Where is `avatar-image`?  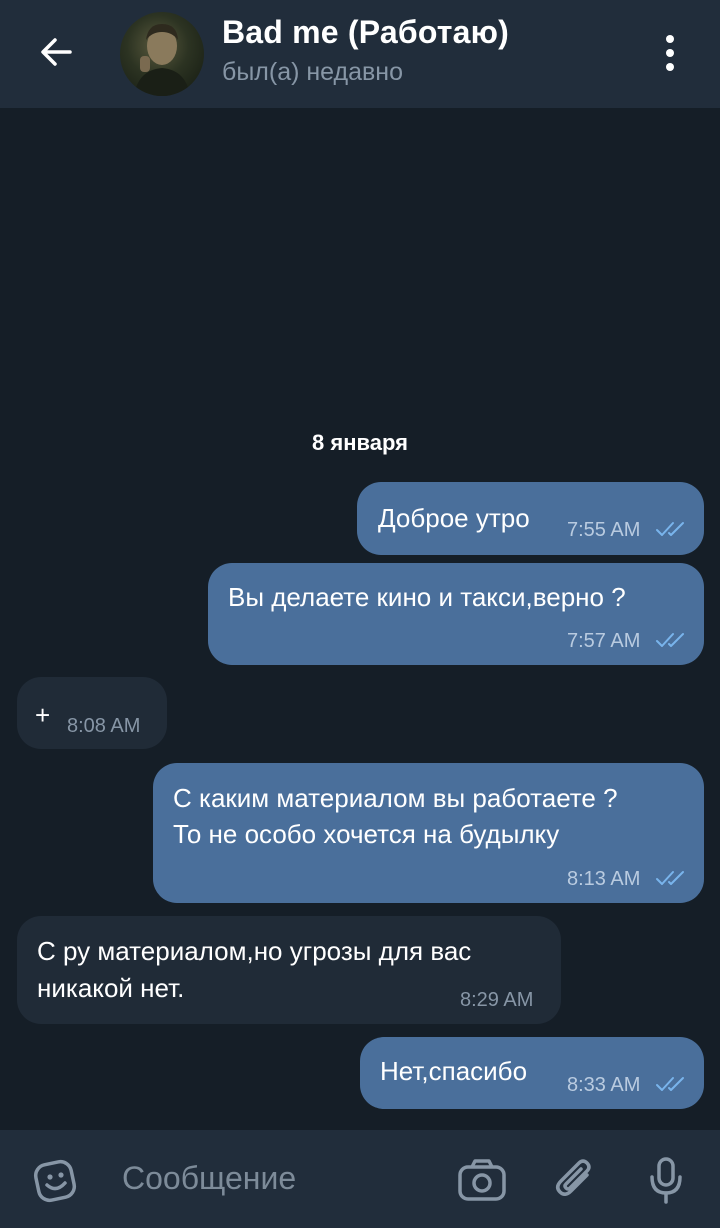
avatar-image is located at coordinates (162, 60).